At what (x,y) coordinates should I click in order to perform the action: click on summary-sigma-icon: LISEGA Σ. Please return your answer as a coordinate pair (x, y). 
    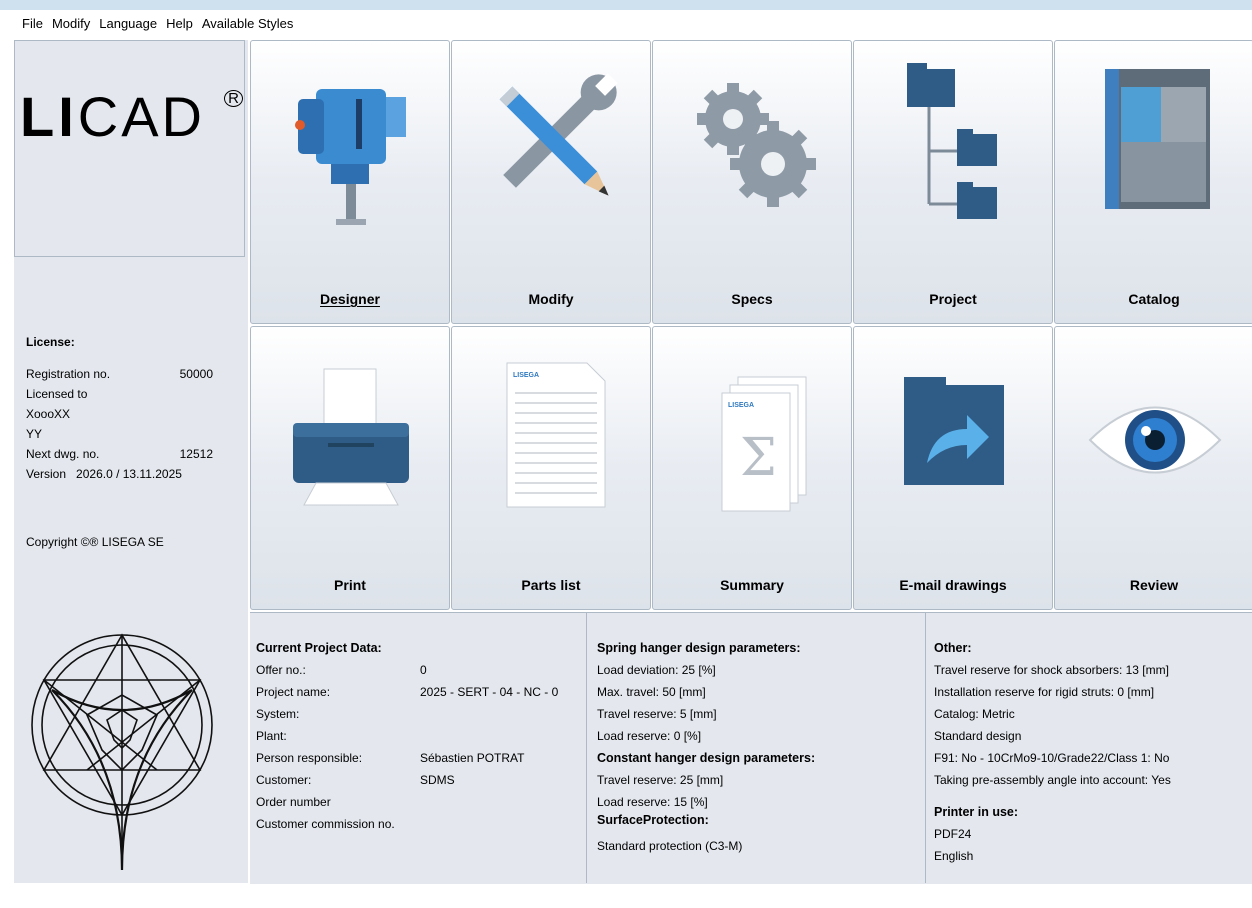
    Looking at the image, I should click on (764, 444).